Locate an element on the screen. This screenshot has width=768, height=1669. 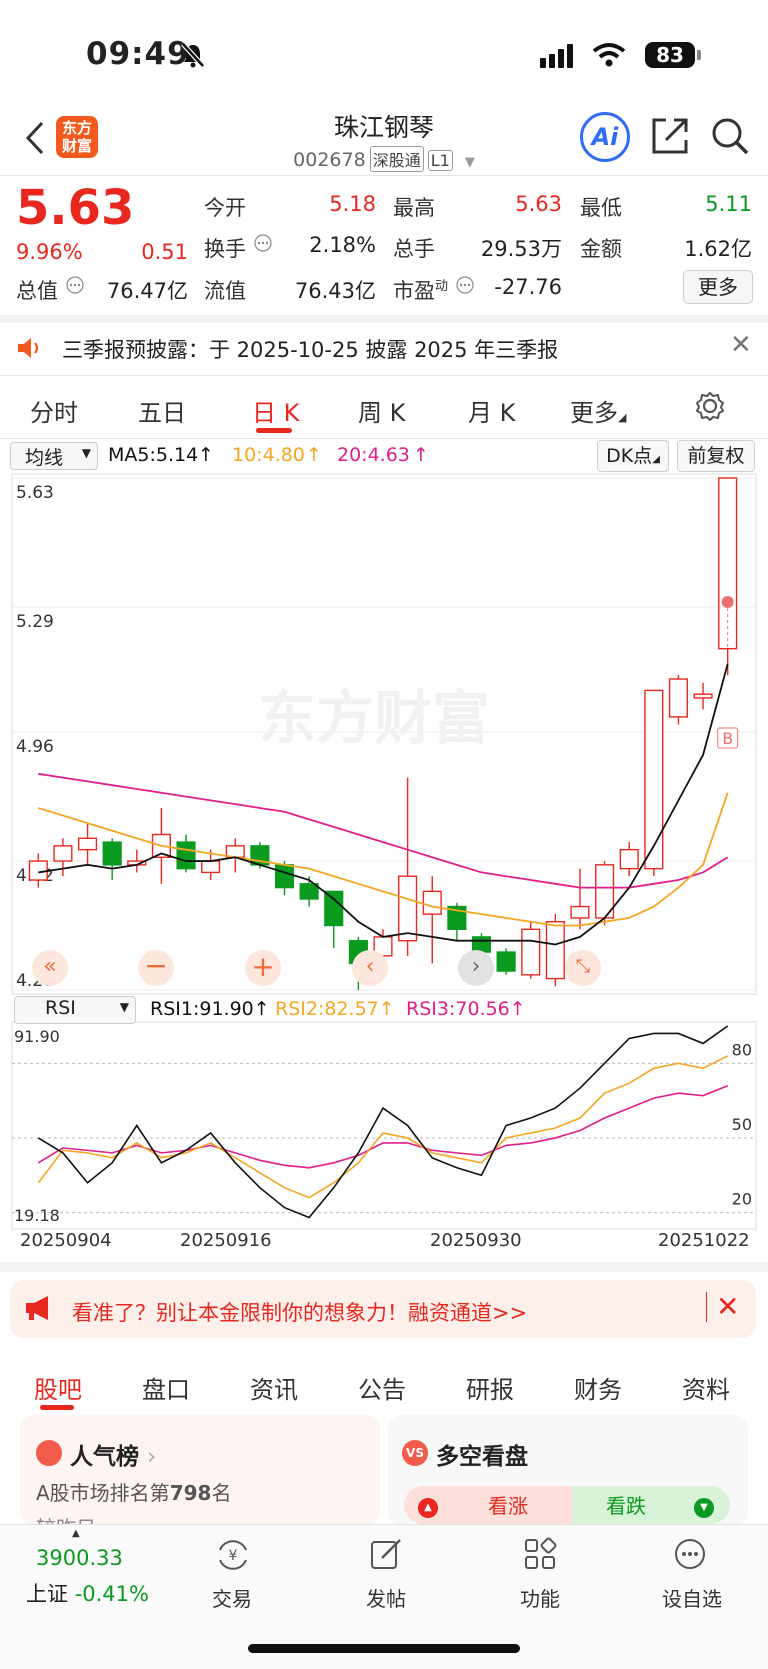
tab-orderbook: 盘口 is located at coordinates (166, 1387).